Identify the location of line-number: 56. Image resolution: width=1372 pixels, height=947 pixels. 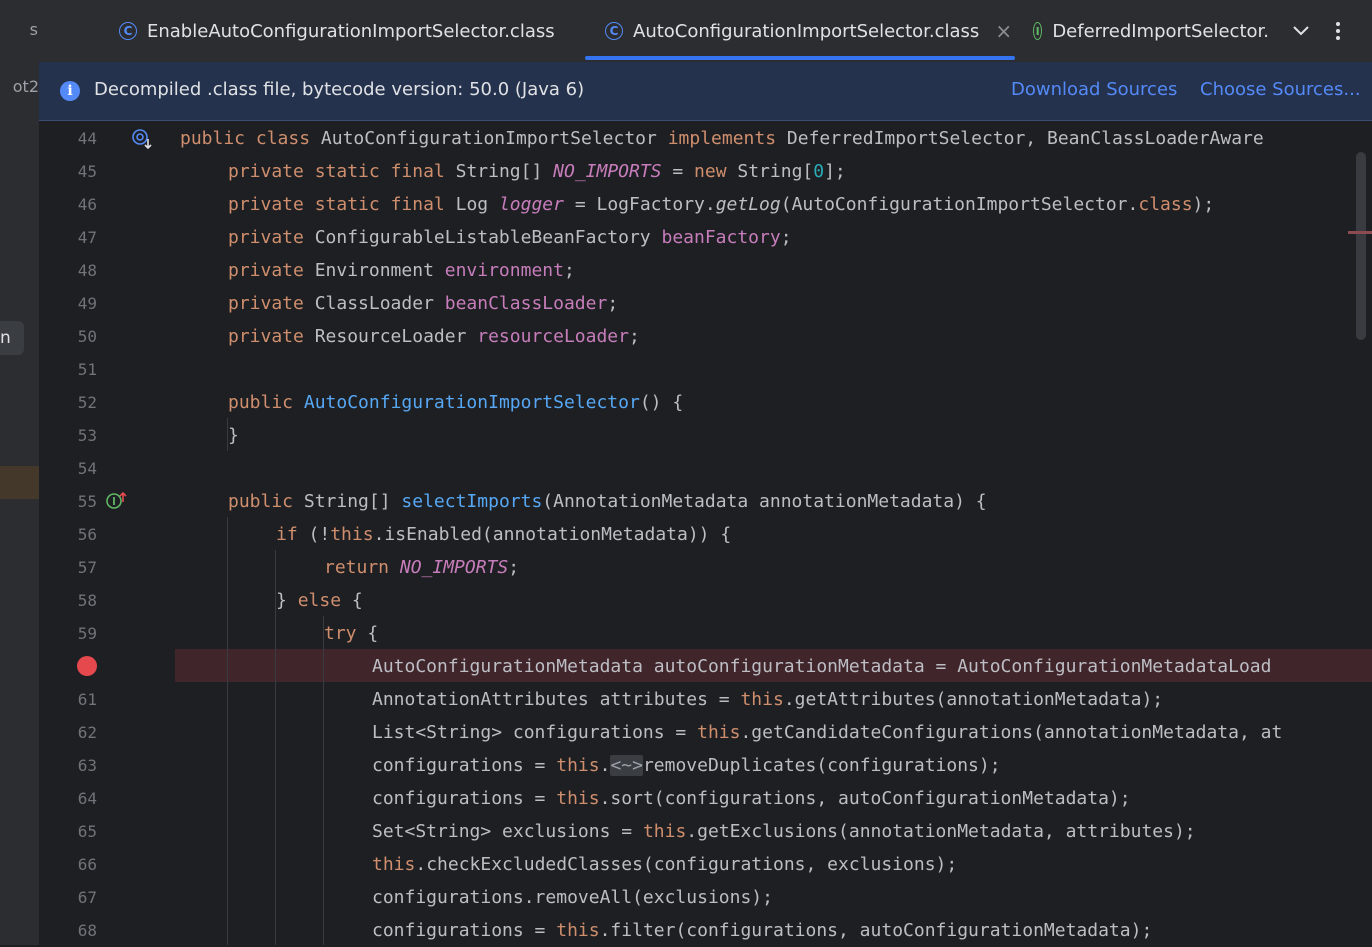
(87, 534).